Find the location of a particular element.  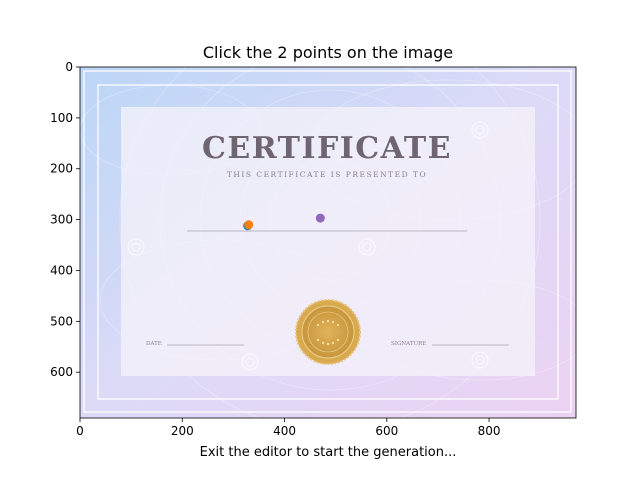

y-tick-label: 500 is located at coordinates (61, 321).